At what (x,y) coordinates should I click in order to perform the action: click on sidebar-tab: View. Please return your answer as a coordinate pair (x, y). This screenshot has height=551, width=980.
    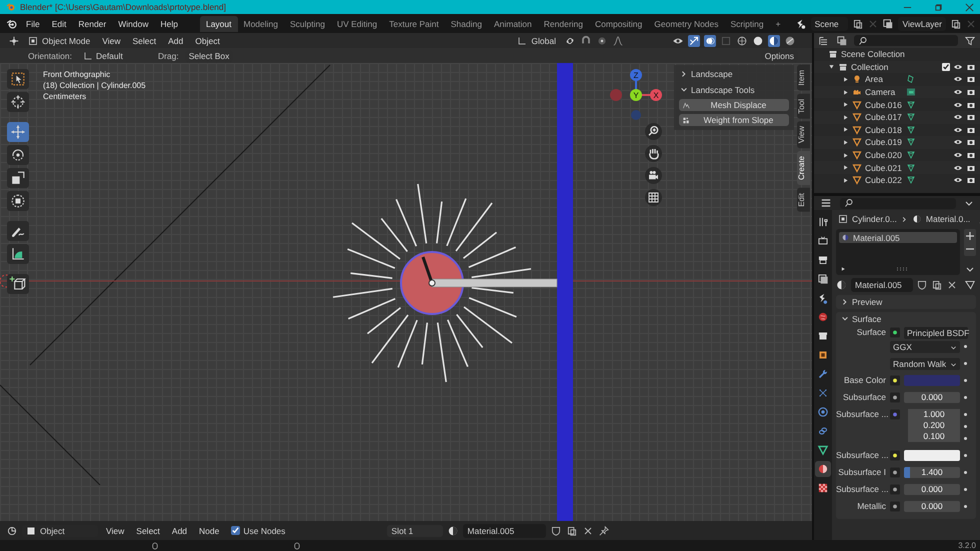
    Looking at the image, I should click on (803, 134).